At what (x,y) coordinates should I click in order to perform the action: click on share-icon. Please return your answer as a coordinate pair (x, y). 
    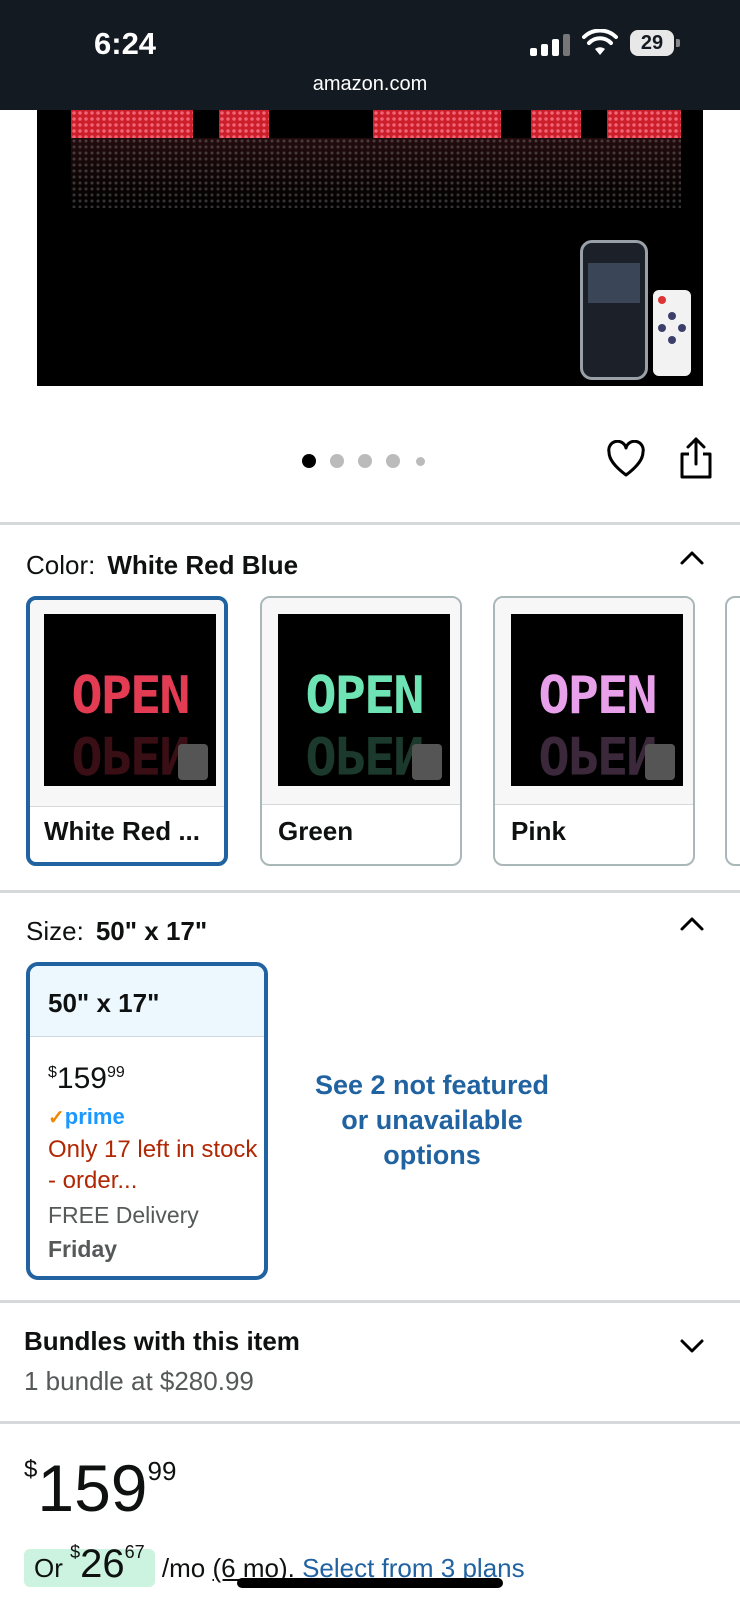
    Looking at the image, I should click on (696, 458).